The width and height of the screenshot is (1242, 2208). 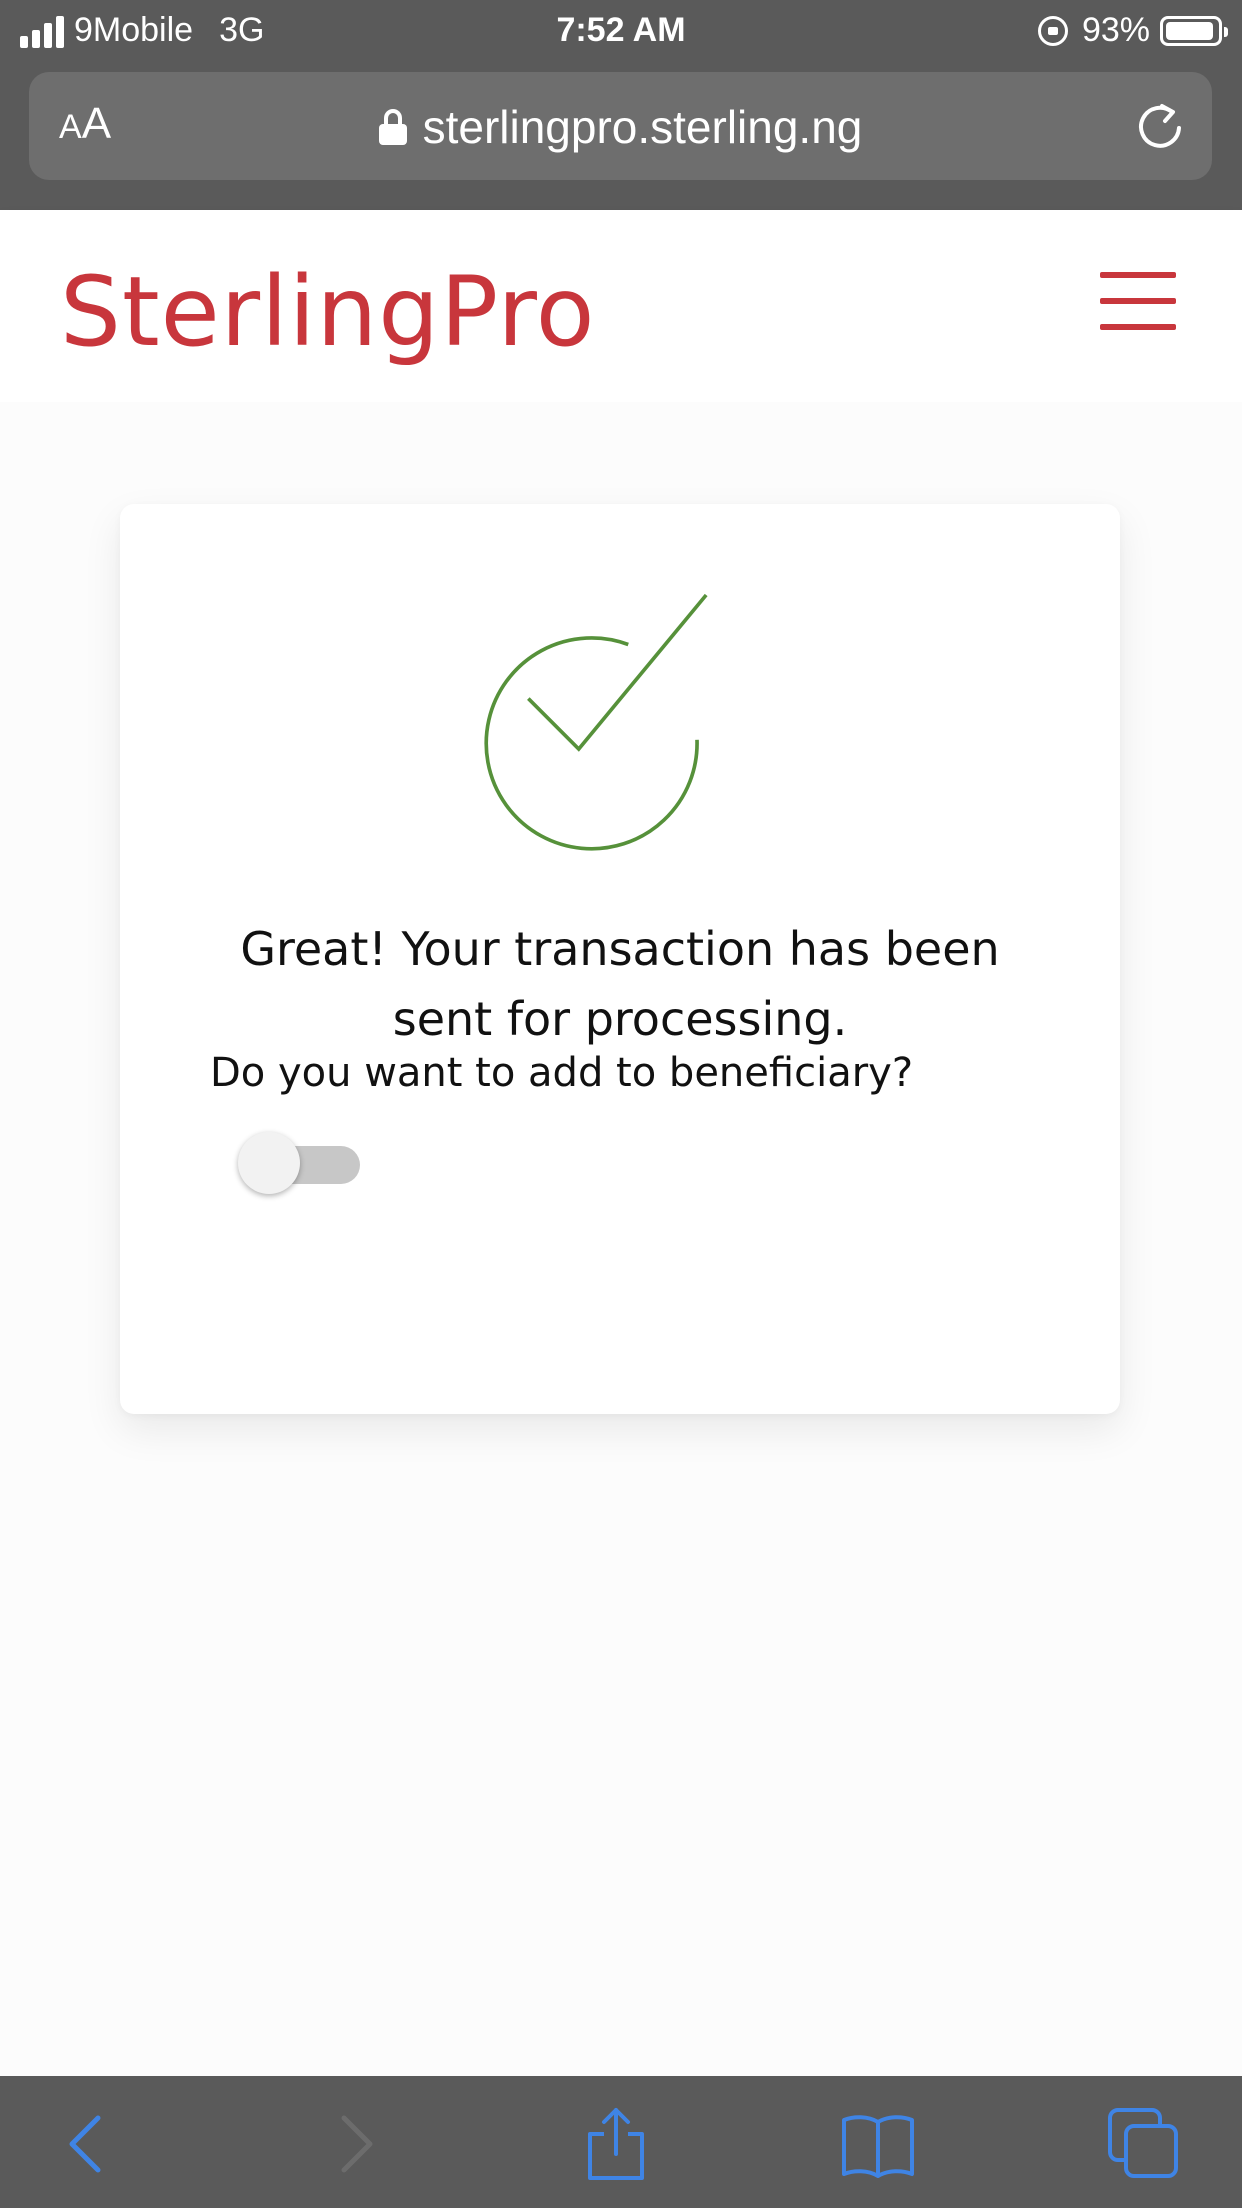 I want to click on battery-percentage: 93%, so click(x=1115, y=30).